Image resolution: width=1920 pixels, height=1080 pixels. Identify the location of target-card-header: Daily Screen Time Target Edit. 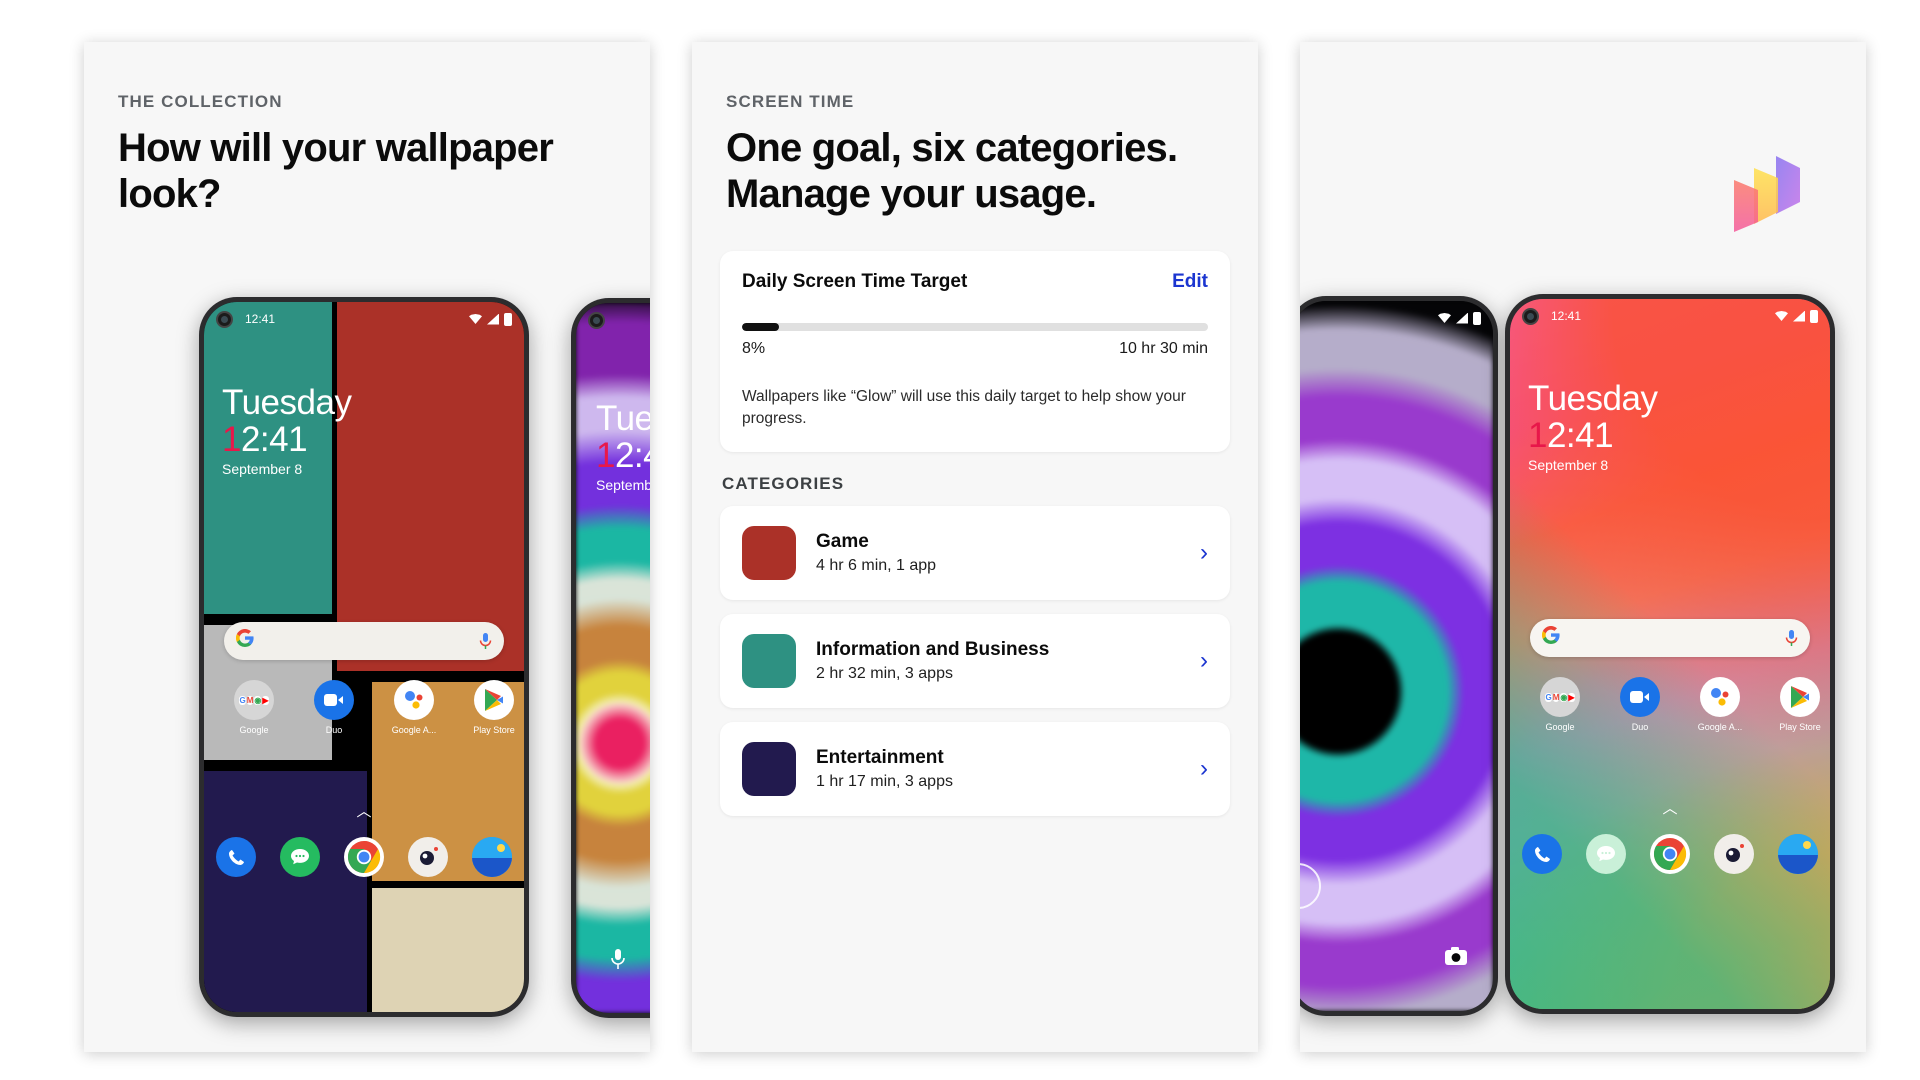
(975, 282).